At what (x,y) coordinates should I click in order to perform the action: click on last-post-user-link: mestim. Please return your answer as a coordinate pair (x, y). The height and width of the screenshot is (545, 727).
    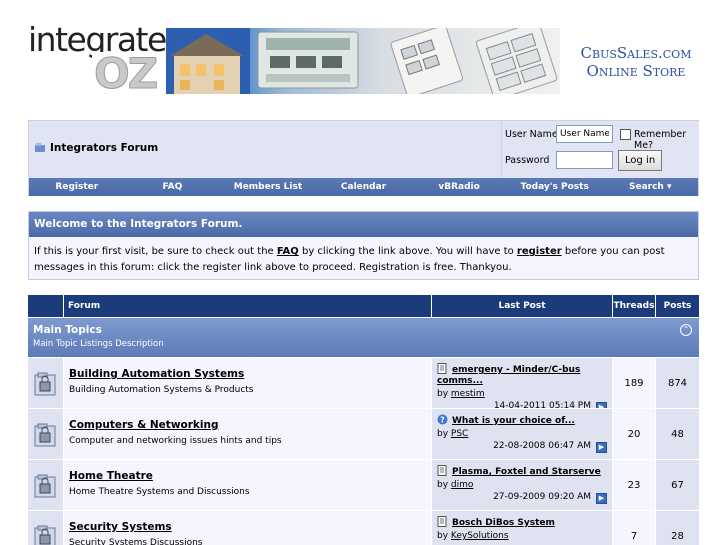
    Looking at the image, I should click on (468, 394).